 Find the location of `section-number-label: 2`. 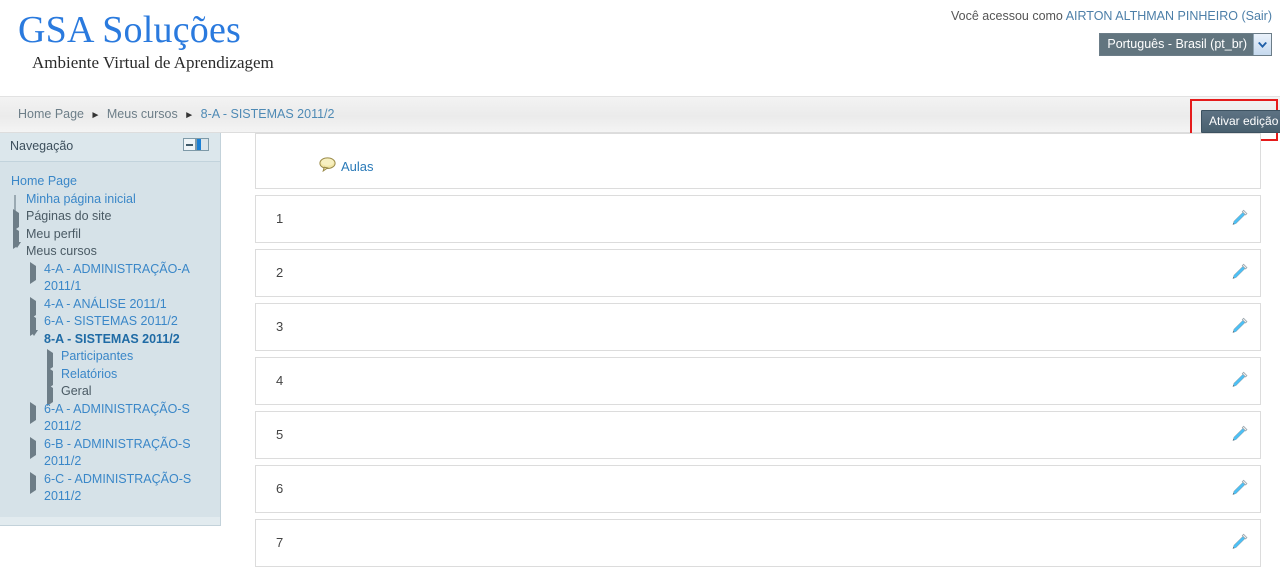

section-number-label: 2 is located at coordinates (280, 272).